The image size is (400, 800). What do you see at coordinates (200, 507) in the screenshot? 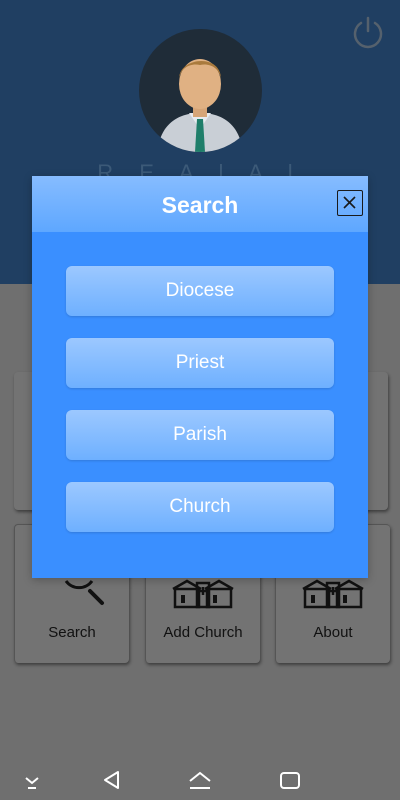
I see `church-button: Church` at bounding box center [200, 507].